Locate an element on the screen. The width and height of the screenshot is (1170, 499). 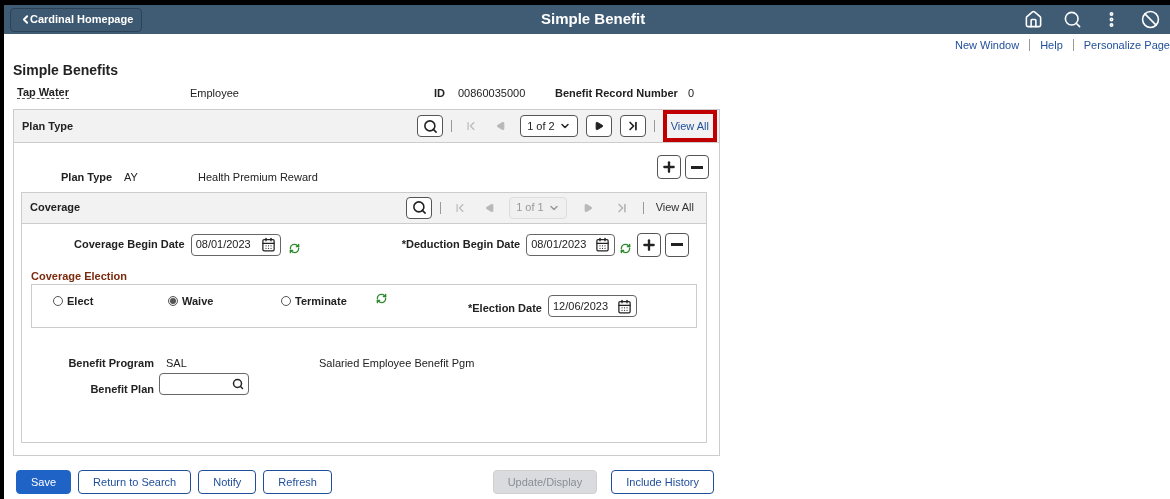
radio-label: Terminate is located at coordinates (321, 301).